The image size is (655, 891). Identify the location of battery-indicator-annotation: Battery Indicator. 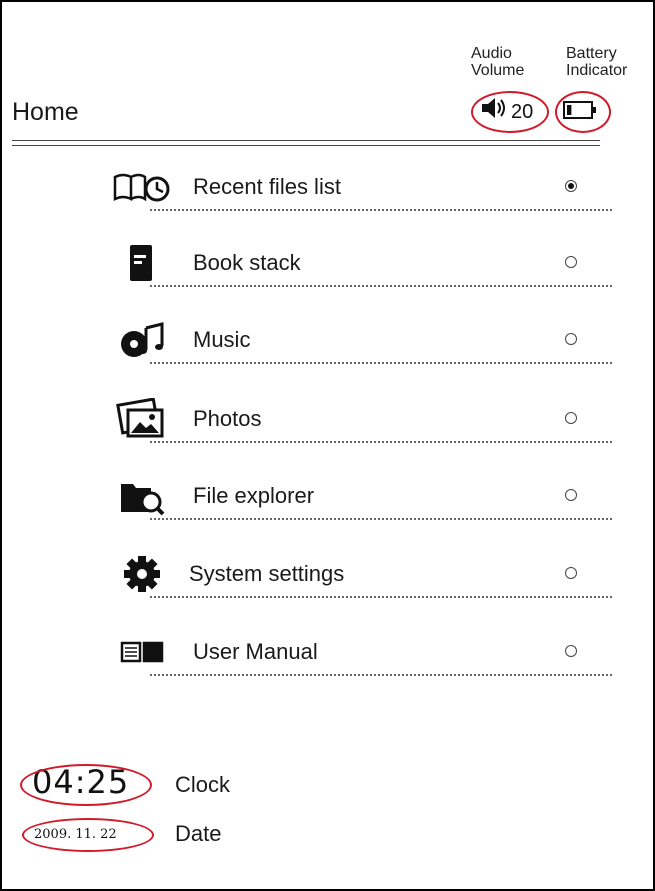
(596, 62).